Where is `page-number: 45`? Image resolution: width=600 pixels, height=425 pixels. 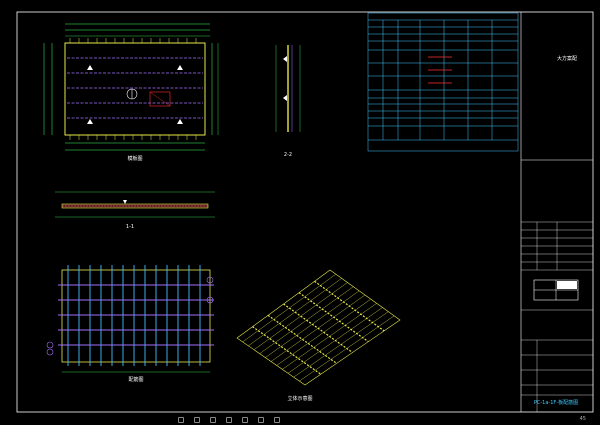 page-number: 45 is located at coordinates (582, 419).